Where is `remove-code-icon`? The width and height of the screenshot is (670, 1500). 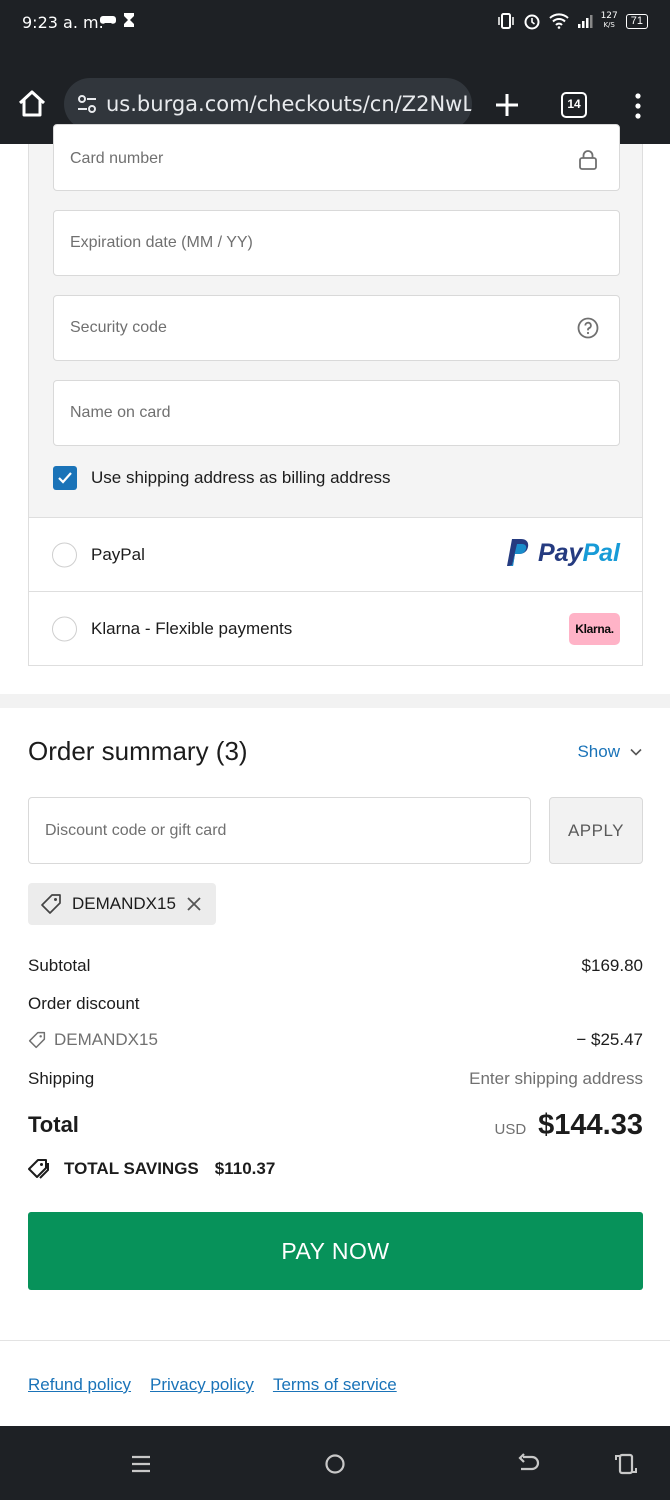
remove-code-icon is located at coordinates (194, 904).